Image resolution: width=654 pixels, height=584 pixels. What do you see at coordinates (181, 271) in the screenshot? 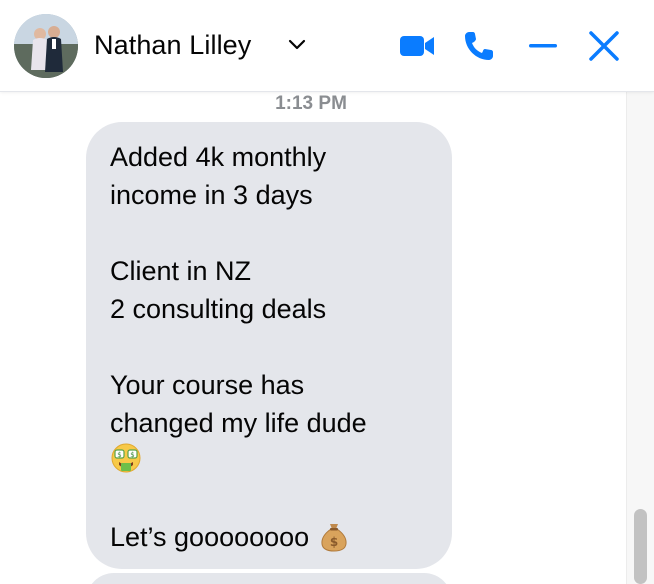
I see `message-line: Client in NZ` at bounding box center [181, 271].